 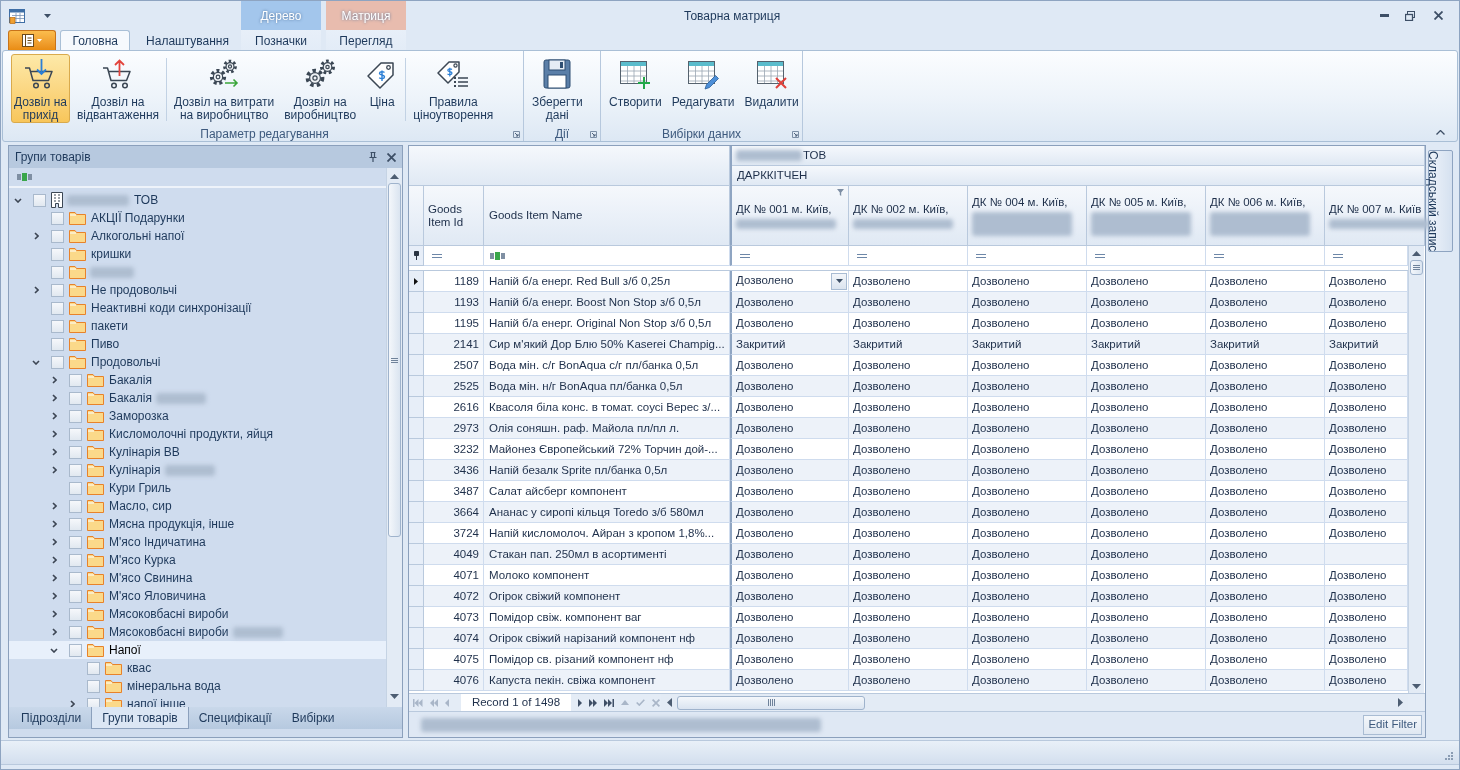 What do you see at coordinates (607, 216) in the screenshot?
I see `column-header: Goods Item Name` at bounding box center [607, 216].